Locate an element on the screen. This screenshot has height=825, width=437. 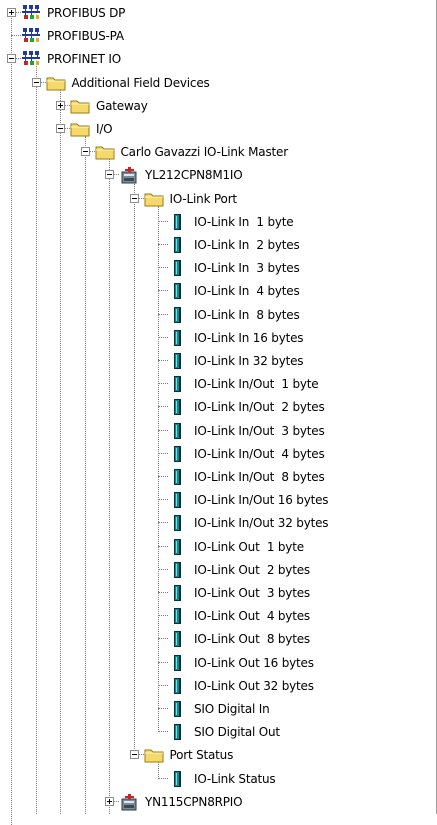
tree-node-label: IO-Link In 8 bytes is located at coordinates (247, 314).